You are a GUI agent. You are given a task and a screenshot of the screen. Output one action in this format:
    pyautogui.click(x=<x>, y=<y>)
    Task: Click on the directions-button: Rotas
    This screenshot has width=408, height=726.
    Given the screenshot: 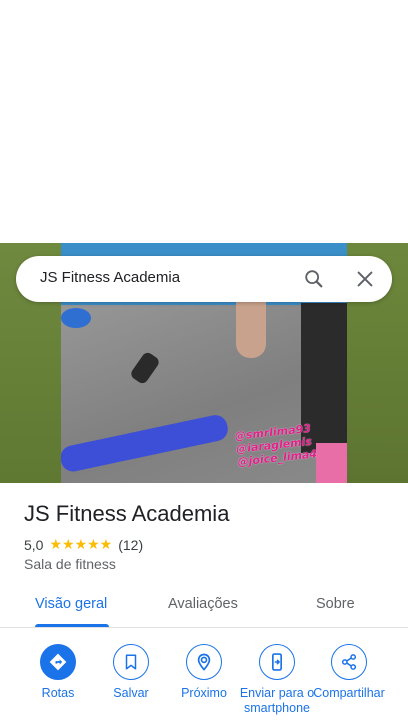 What is the action you would take?
    pyautogui.click(x=58, y=672)
    